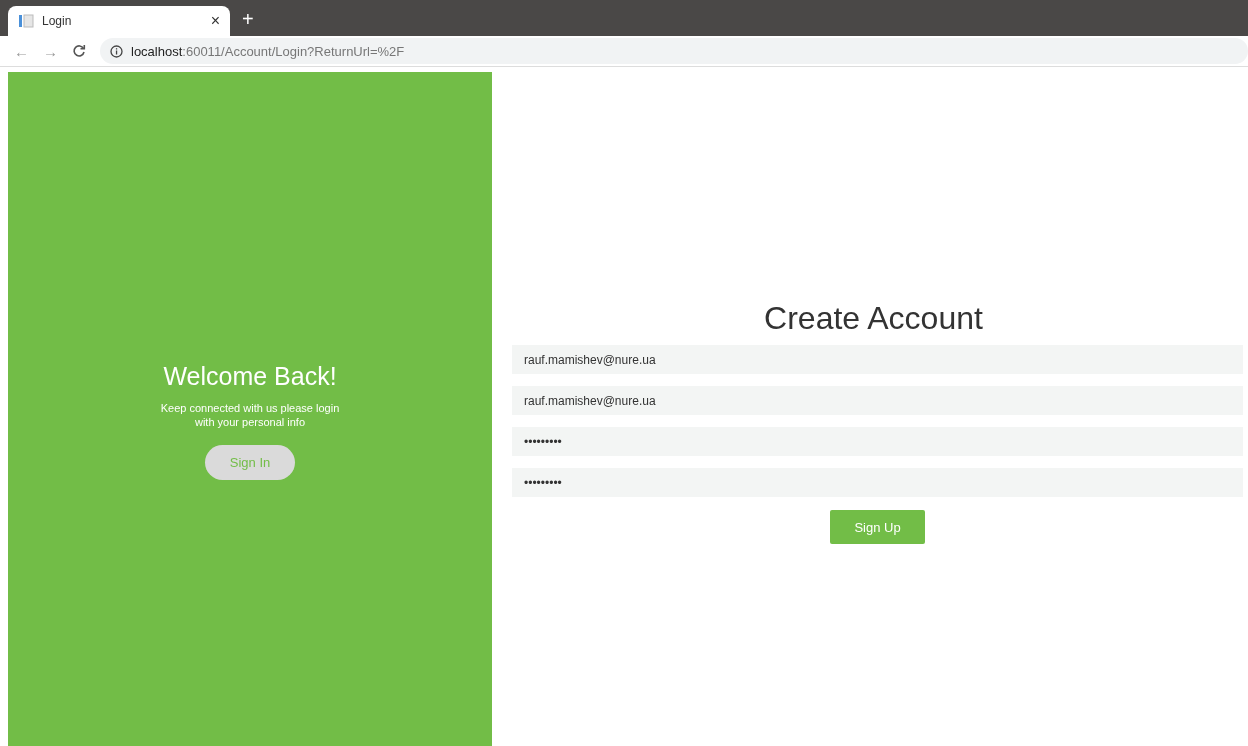  I want to click on form-title: Create Account, so click(873, 318).